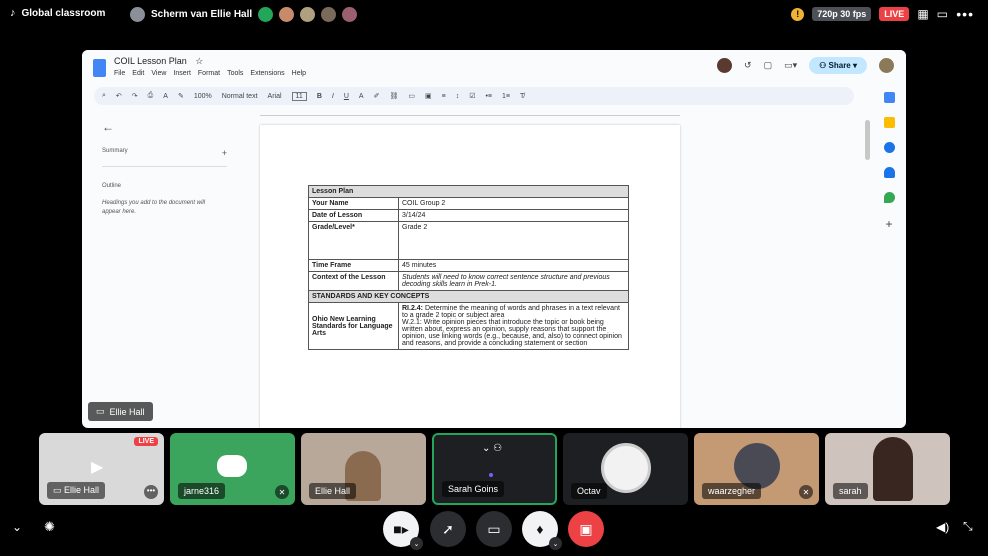 Image resolution: width=988 pixels, height=556 pixels. Describe the element at coordinates (299, 73) in the screenshot. I see `menu-help: Help` at that location.